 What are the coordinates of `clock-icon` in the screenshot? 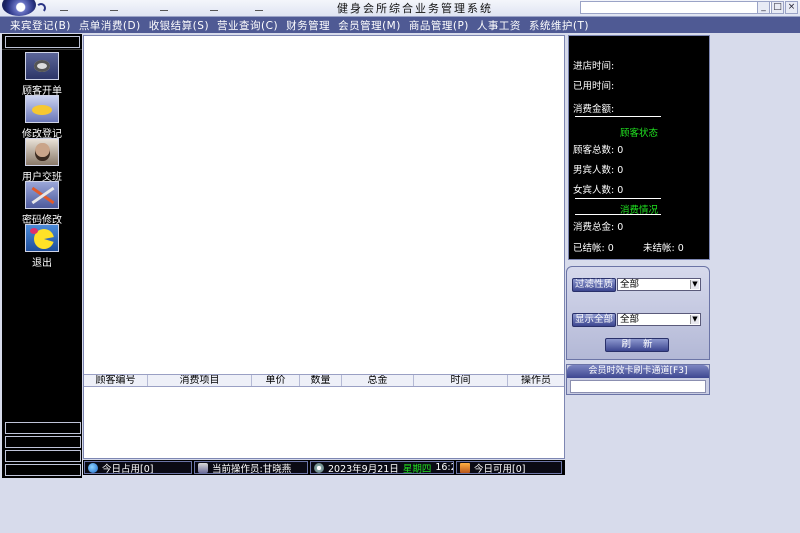 It's located at (319, 467).